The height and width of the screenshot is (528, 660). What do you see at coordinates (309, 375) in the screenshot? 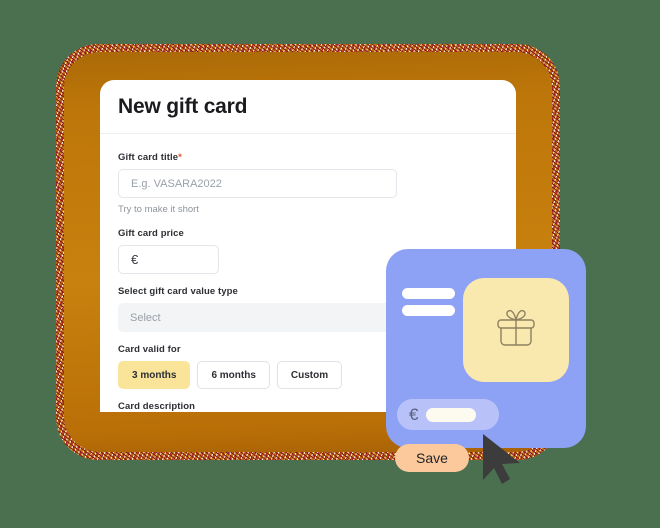
I see `valid-for-option-custom: Custom` at bounding box center [309, 375].